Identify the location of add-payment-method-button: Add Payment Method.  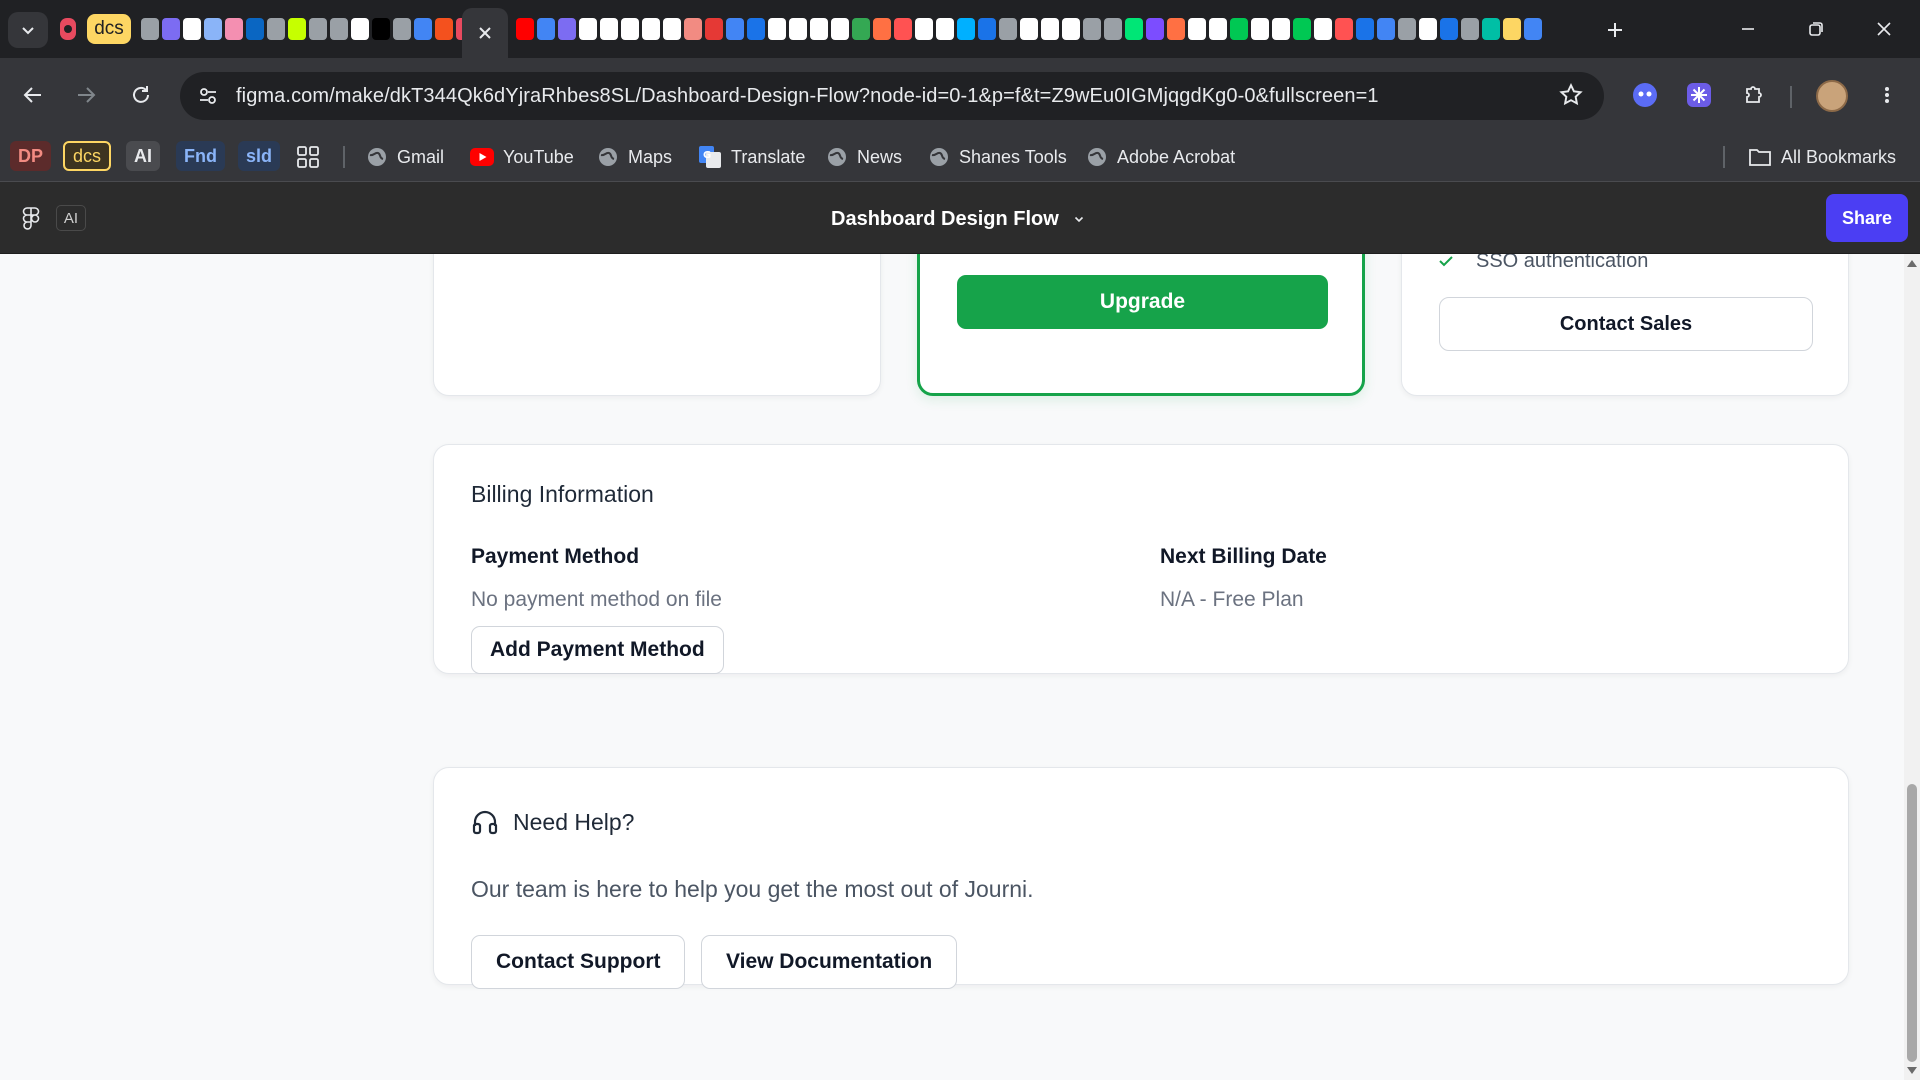
(597, 650).